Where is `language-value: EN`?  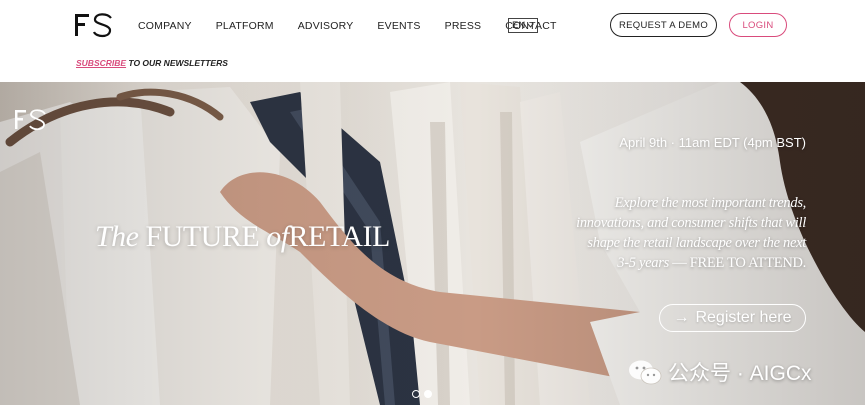
language-value: EN is located at coordinates (519, 25).